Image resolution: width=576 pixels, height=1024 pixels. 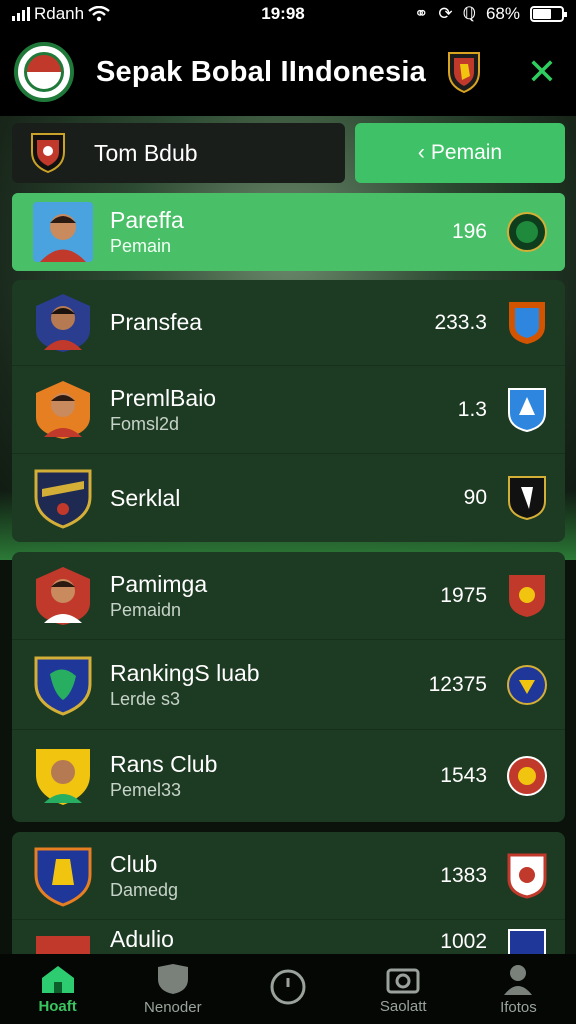 I want to click on item-name: Pamimga, so click(x=159, y=583).